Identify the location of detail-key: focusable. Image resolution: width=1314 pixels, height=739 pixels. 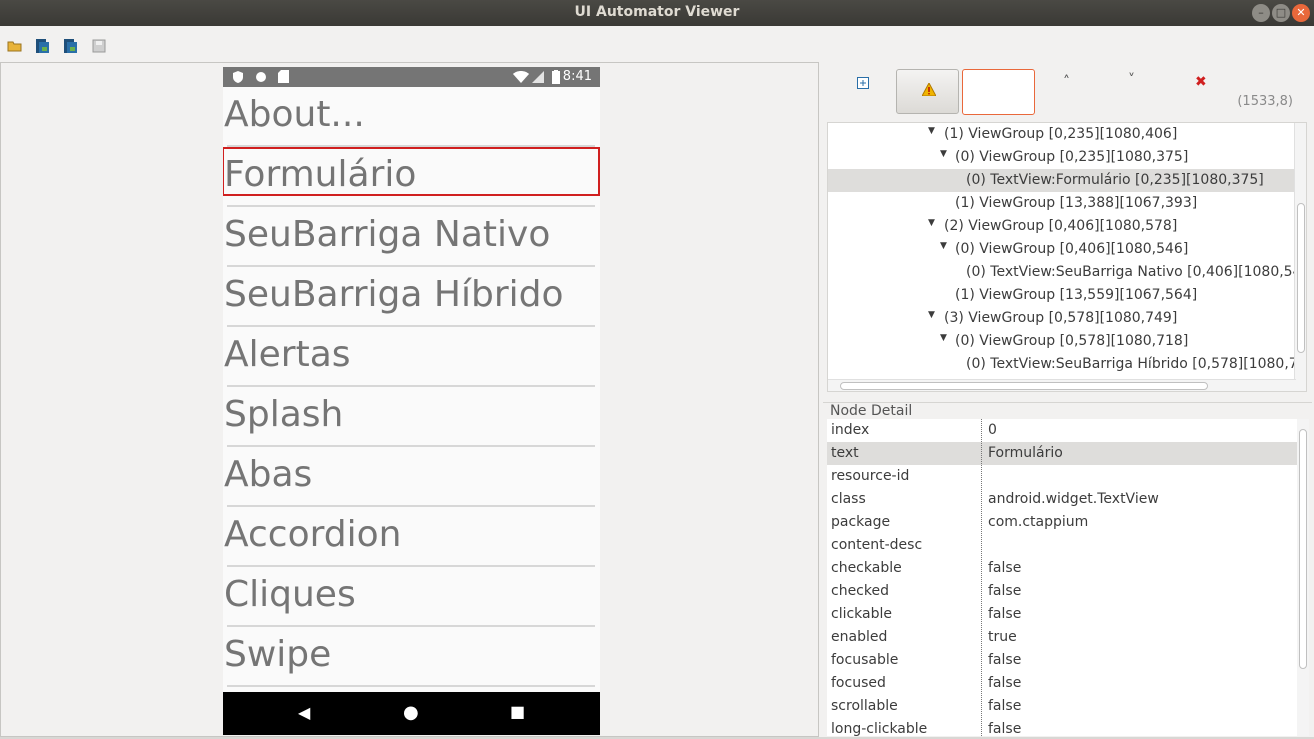
(865, 660).